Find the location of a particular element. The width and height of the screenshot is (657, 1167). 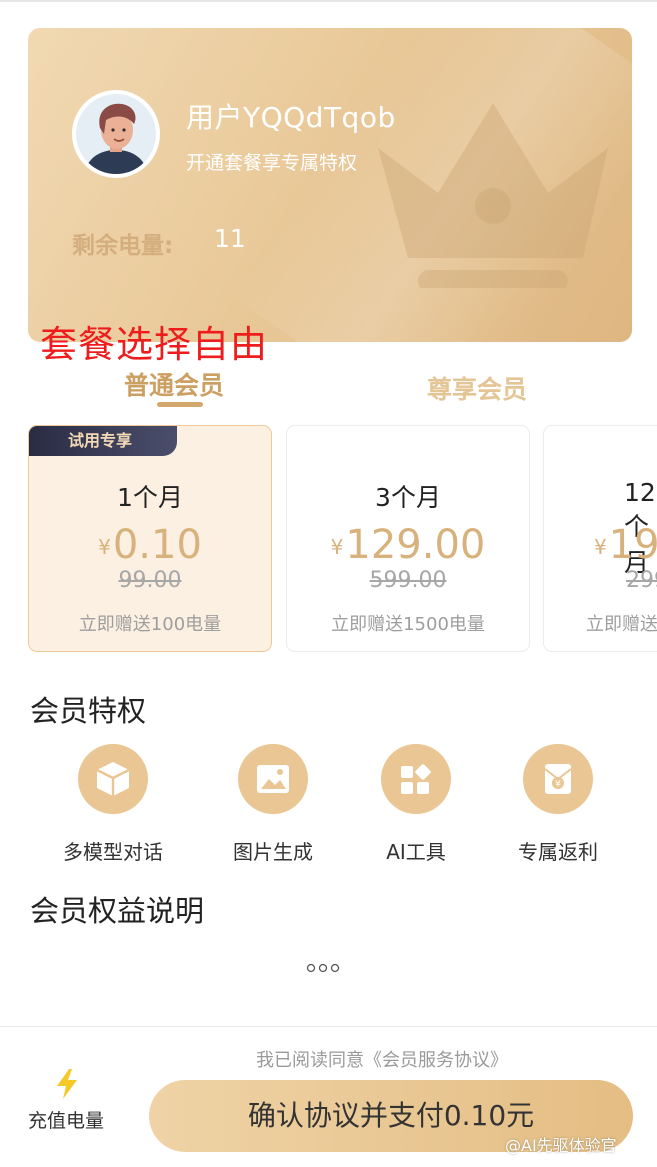

privilege-label: 图片生成 is located at coordinates (273, 852).